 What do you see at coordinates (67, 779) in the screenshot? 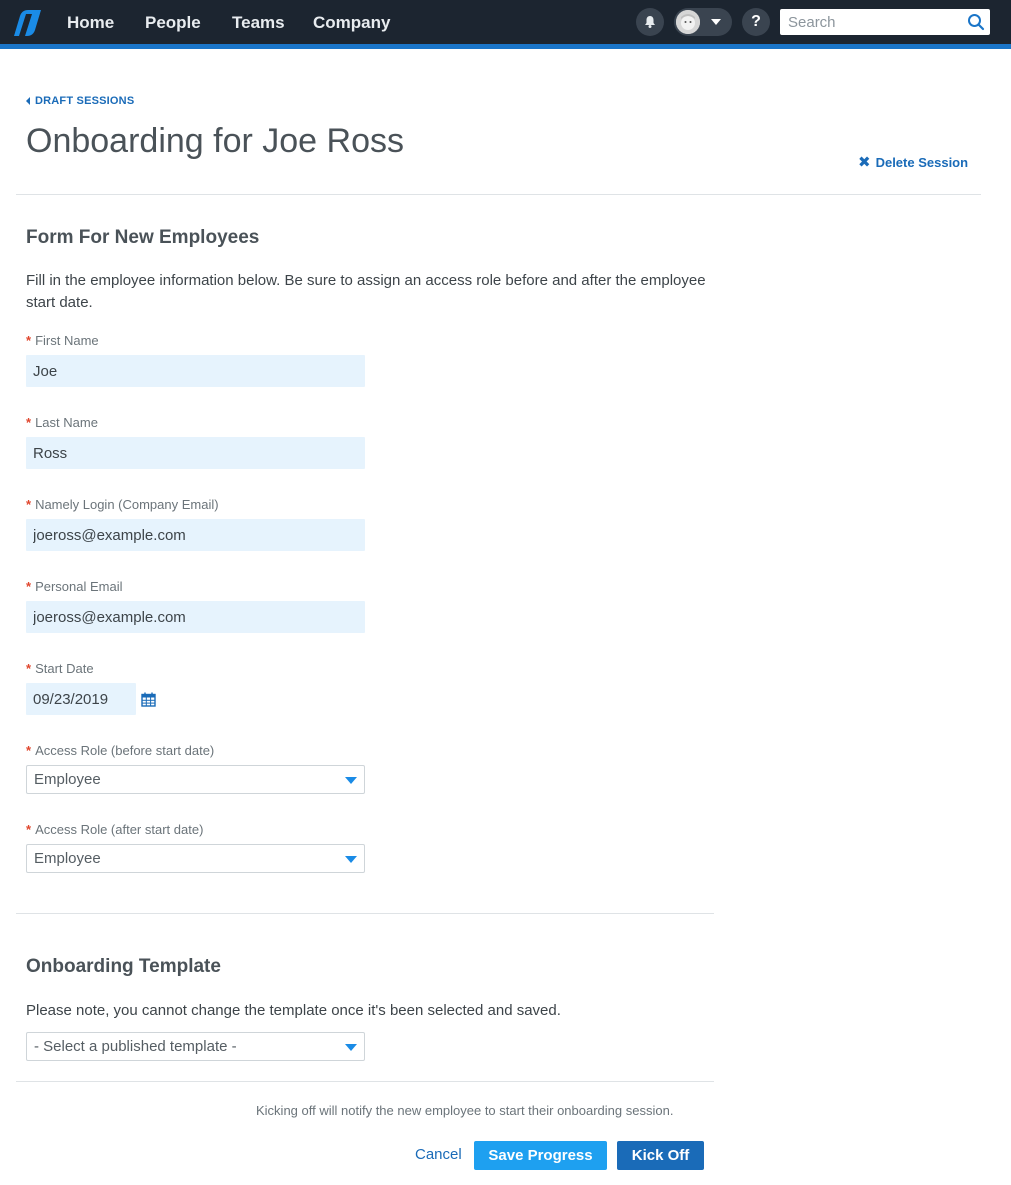
I see `role-before-value: Employee` at bounding box center [67, 779].